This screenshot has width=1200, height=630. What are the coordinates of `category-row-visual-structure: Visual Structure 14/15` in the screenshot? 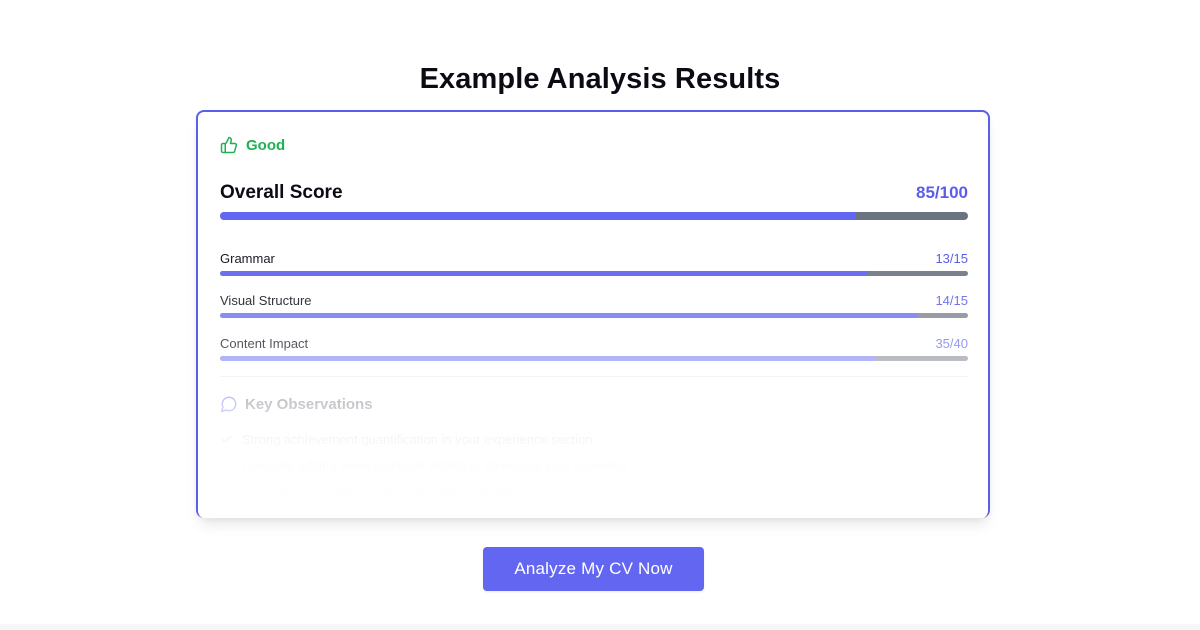 It's located at (594, 300).